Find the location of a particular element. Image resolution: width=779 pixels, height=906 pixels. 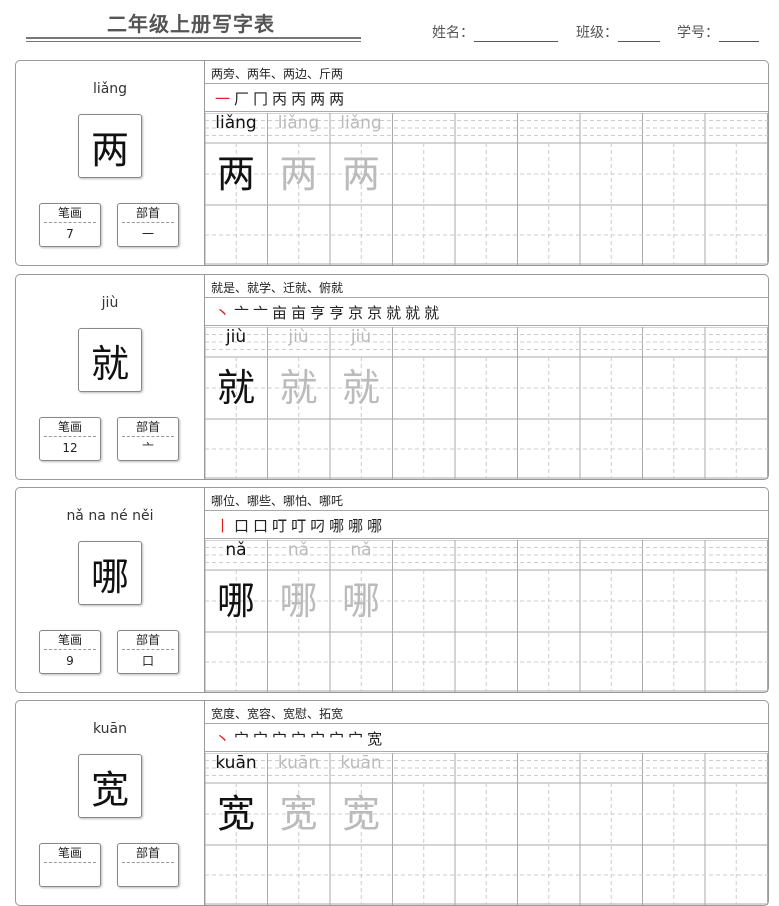

char-info-panel: jiù 就笔画 12 部首亠 is located at coordinates (110, 377).